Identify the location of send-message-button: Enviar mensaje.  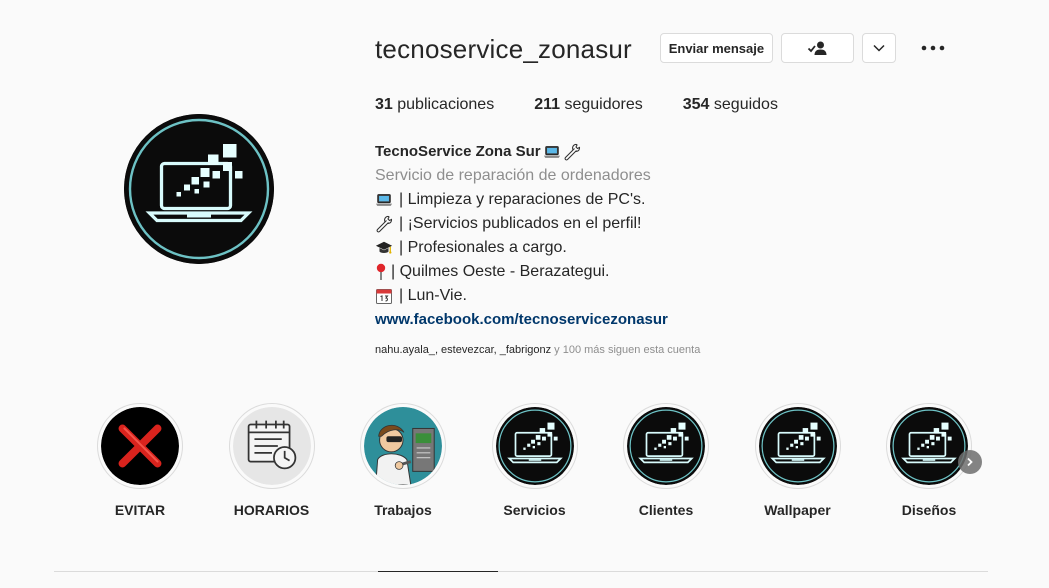
(716, 48).